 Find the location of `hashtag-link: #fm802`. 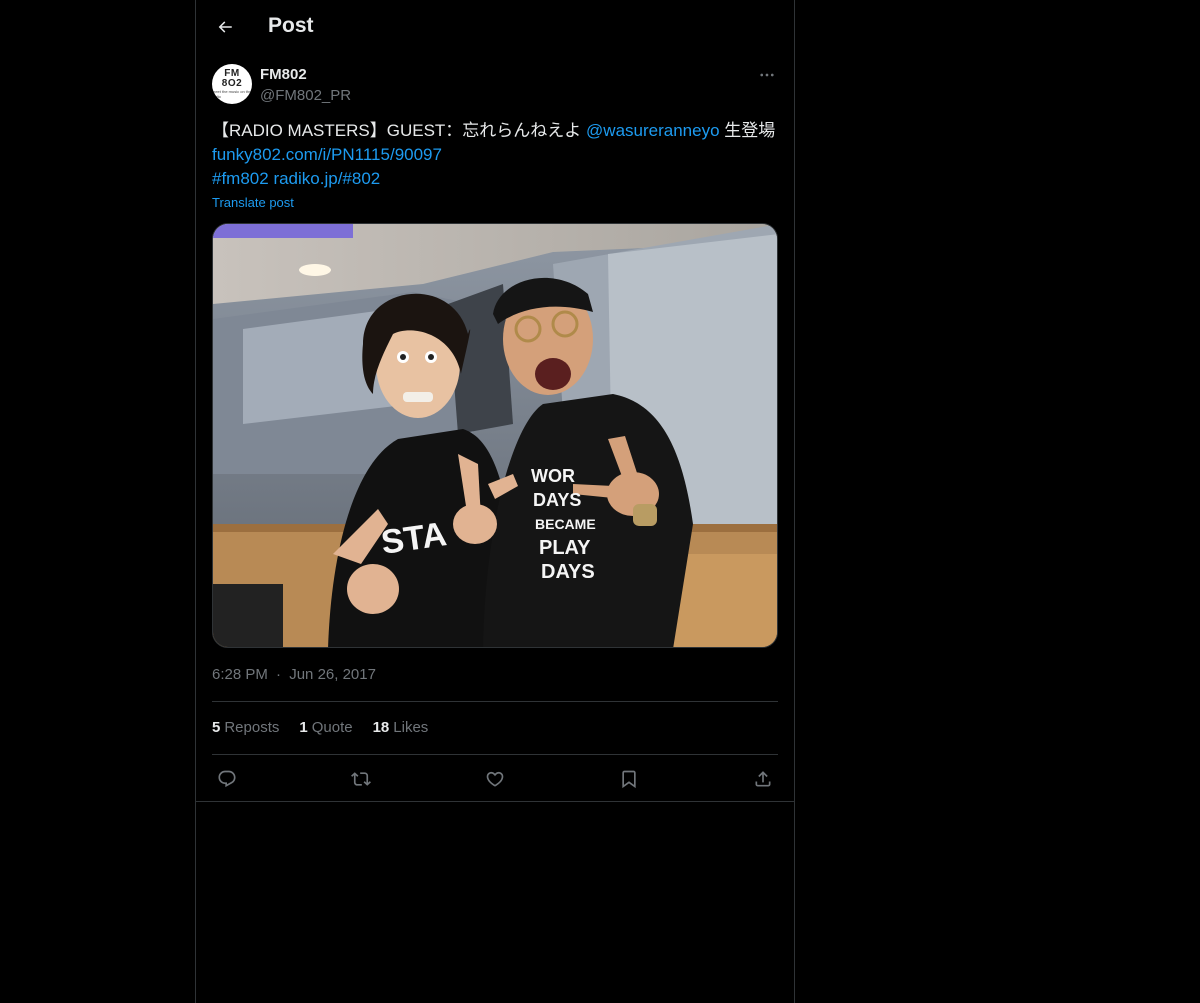

hashtag-link: #fm802 is located at coordinates (240, 178).